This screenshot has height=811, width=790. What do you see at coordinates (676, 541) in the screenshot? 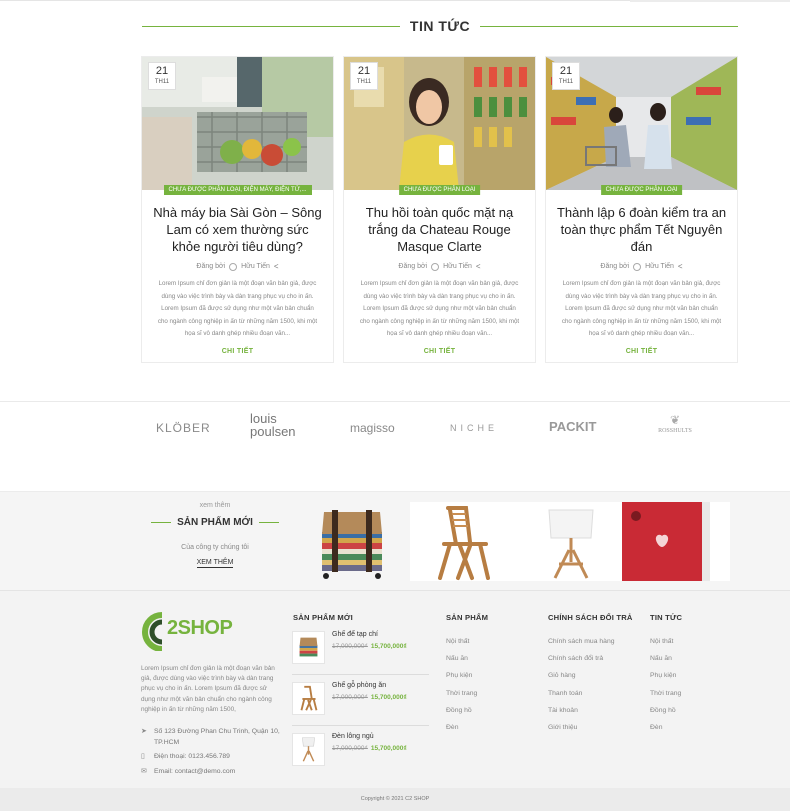
I see `product-image-red-phone` at bounding box center [676, 541].